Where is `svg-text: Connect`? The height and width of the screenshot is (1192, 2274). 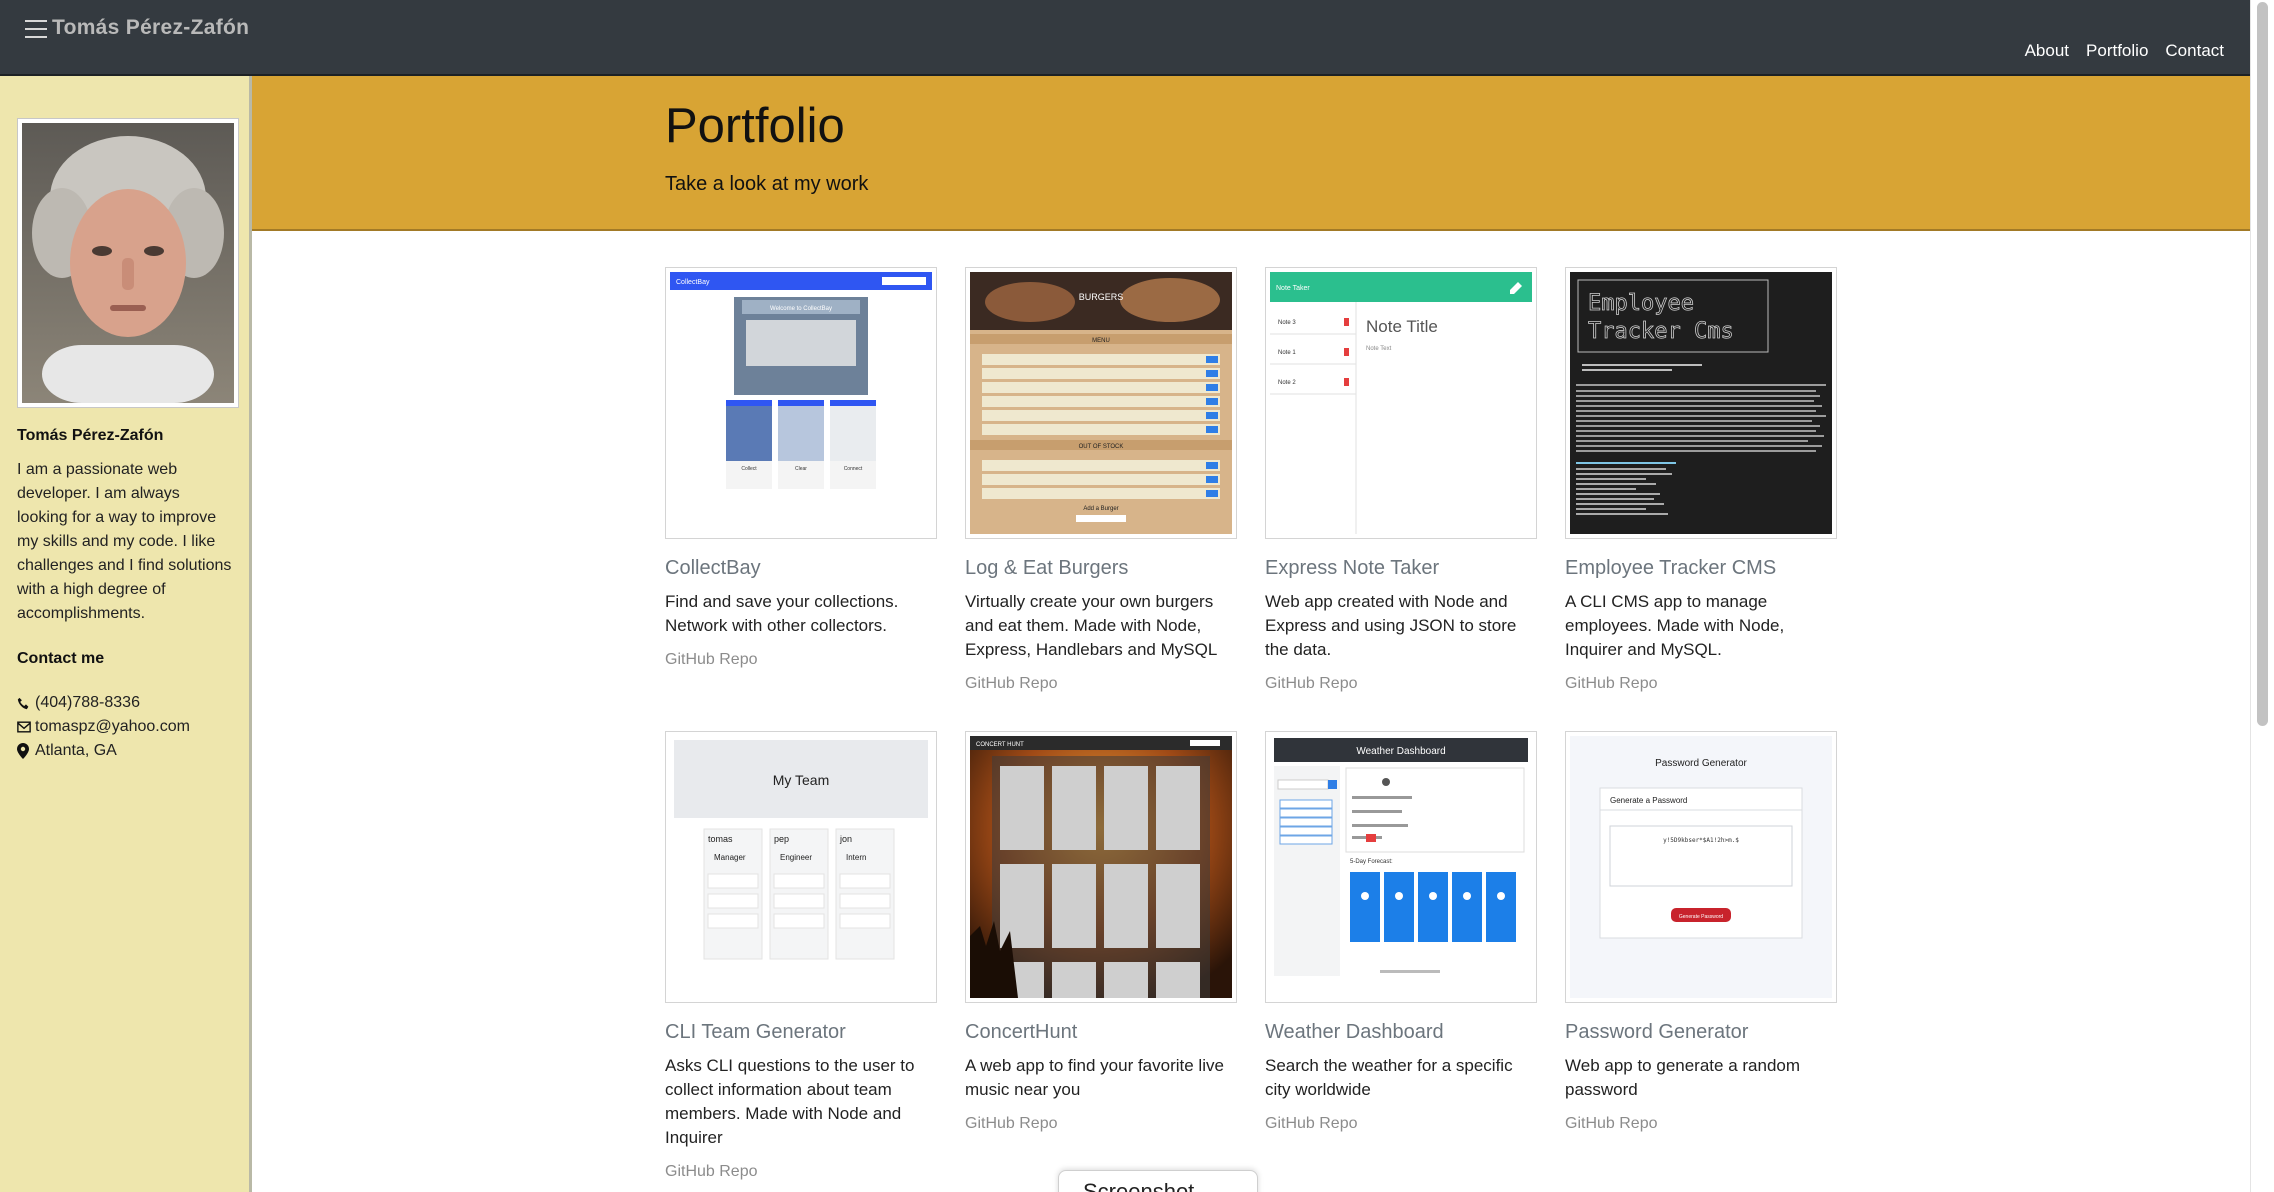 svg-text: Connect is located at coordinates (853, 469).